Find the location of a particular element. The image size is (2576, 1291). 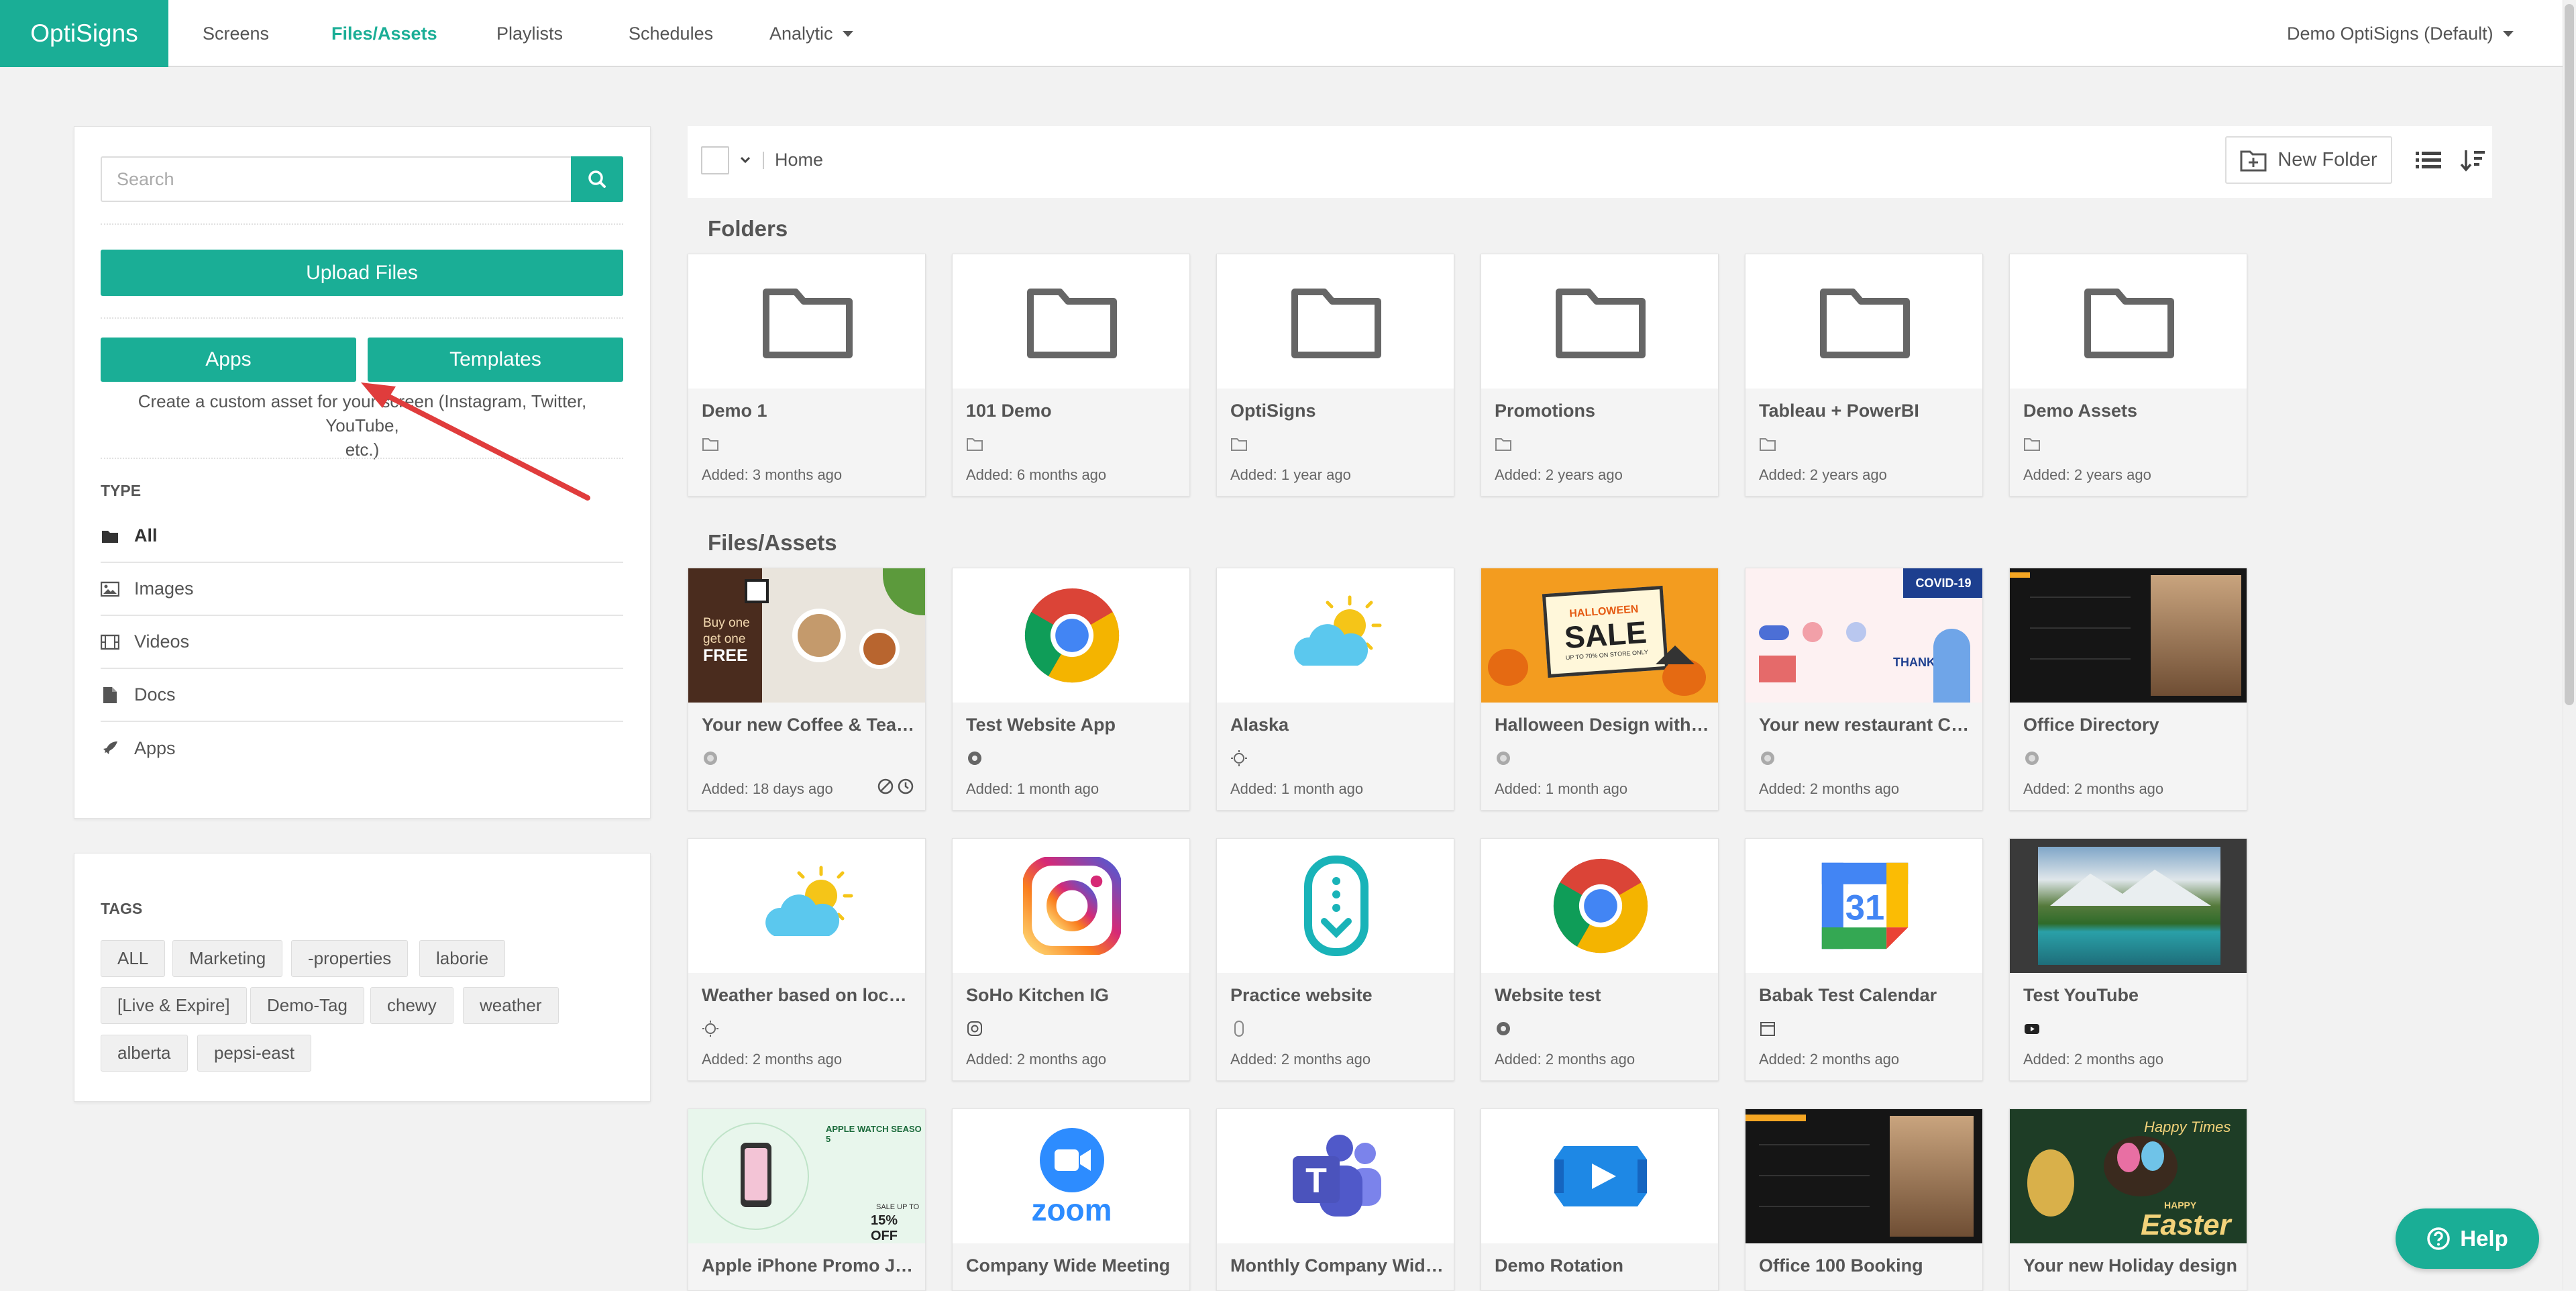

type-filter-label: Docs is located at coordinates (155, 694).